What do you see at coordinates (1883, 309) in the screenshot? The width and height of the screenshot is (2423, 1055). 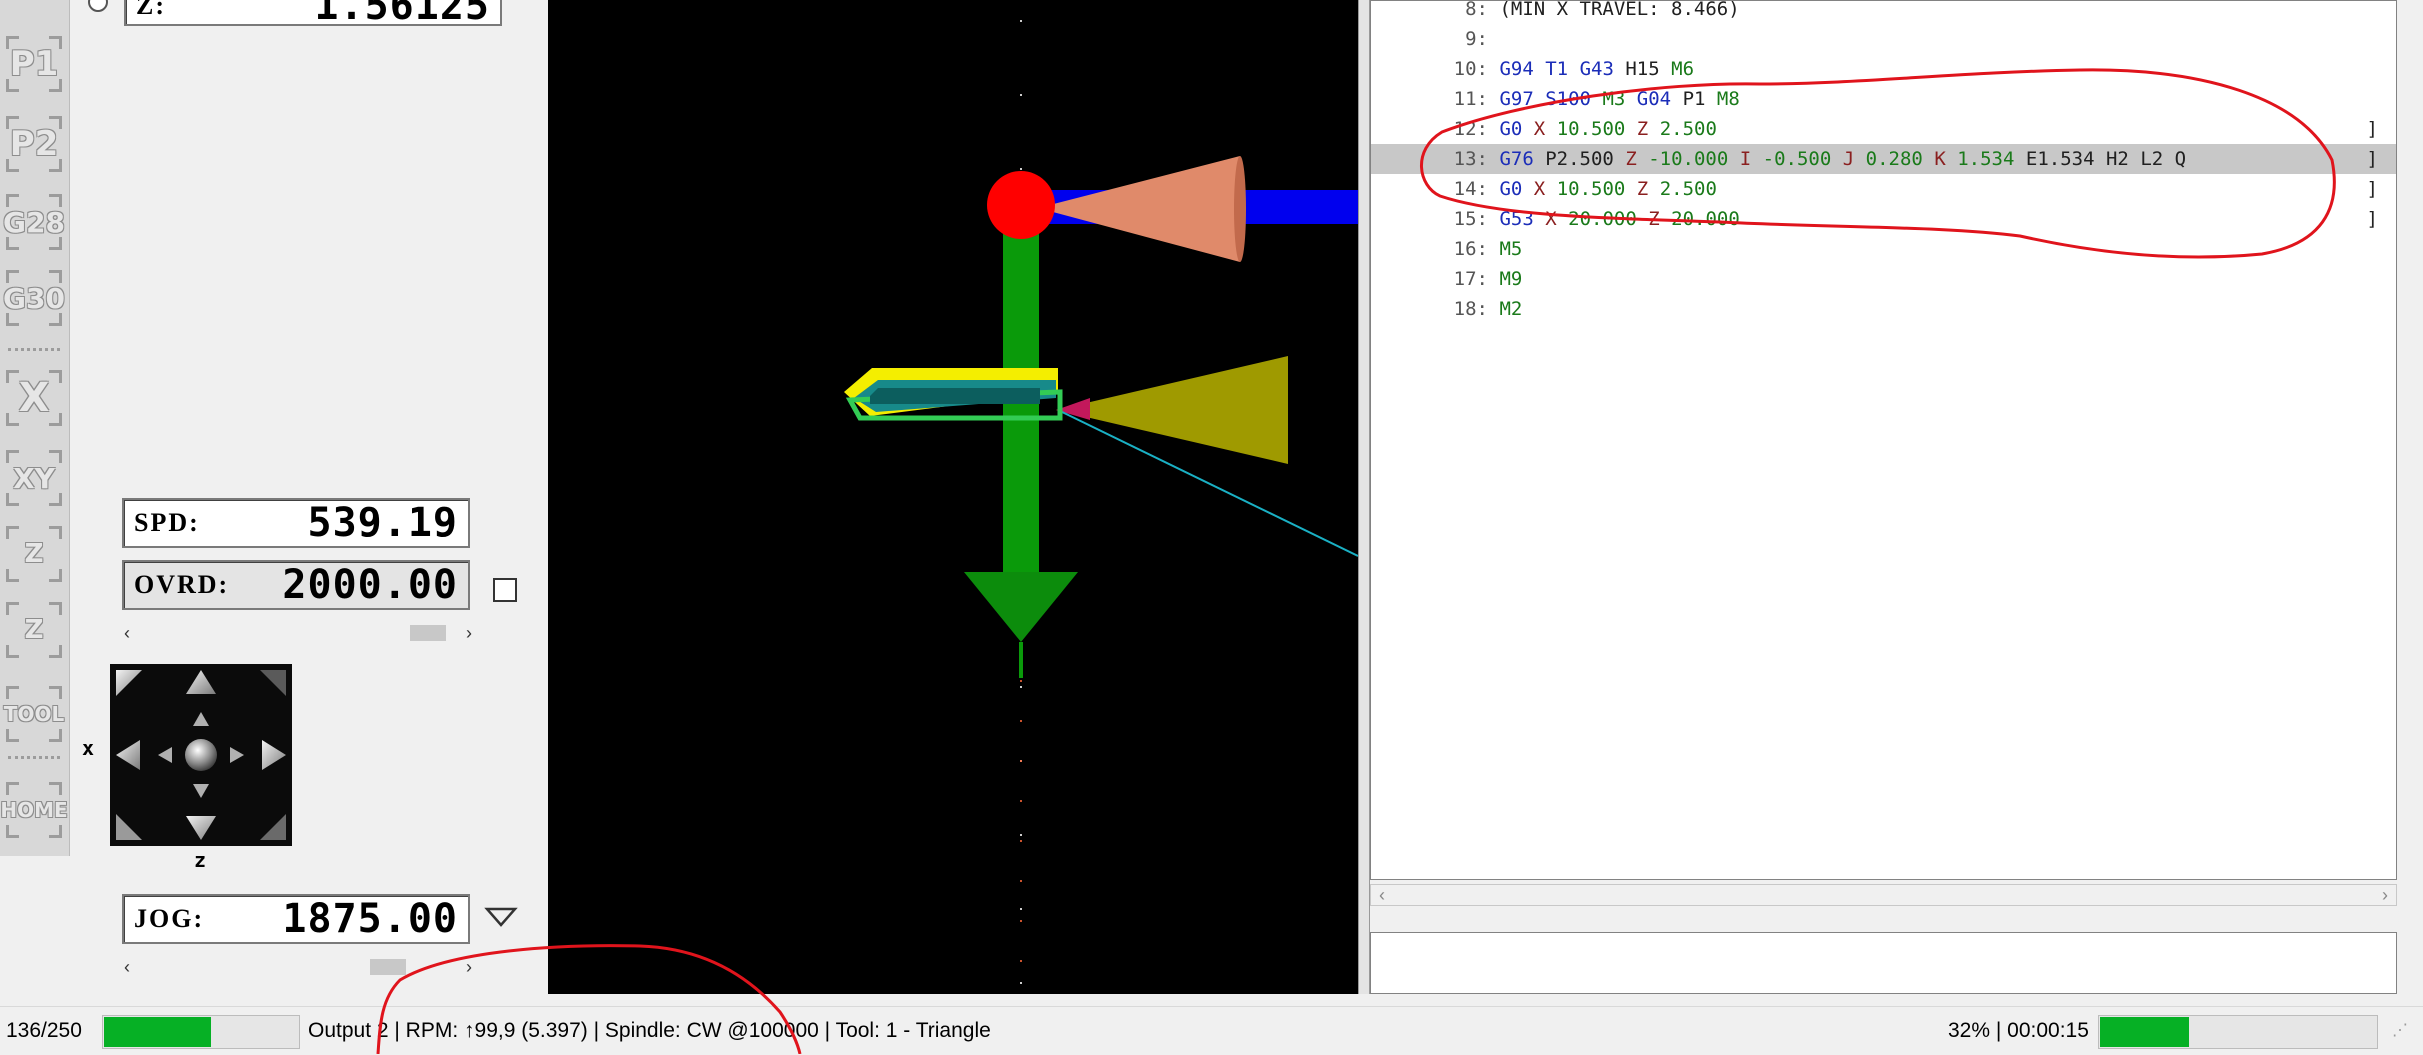 I see `gcode-line: 18: M2` at bounding box center [1883, 309].